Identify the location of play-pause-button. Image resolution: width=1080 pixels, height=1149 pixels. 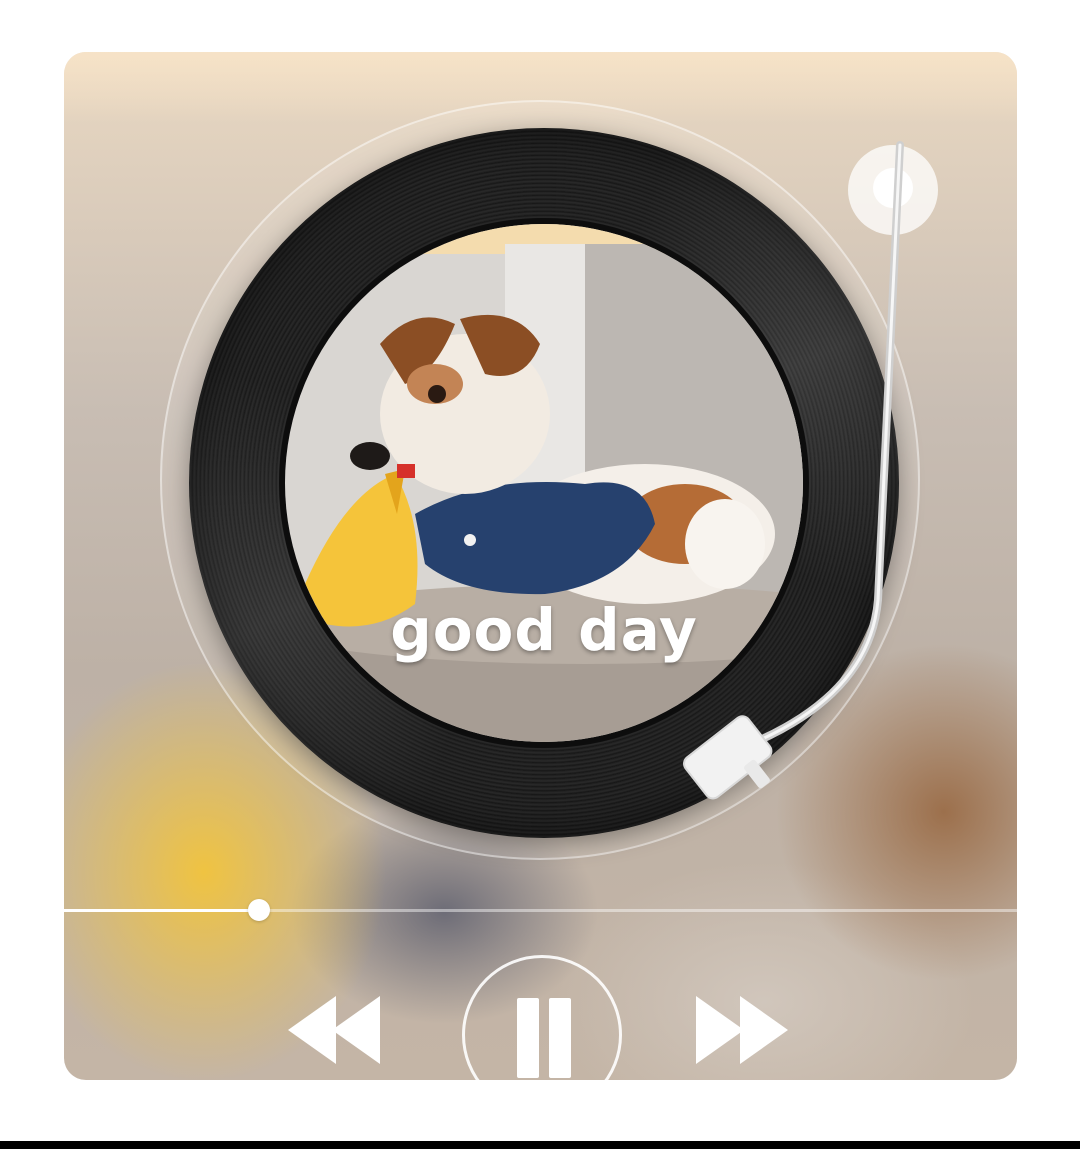
(542, 1035).